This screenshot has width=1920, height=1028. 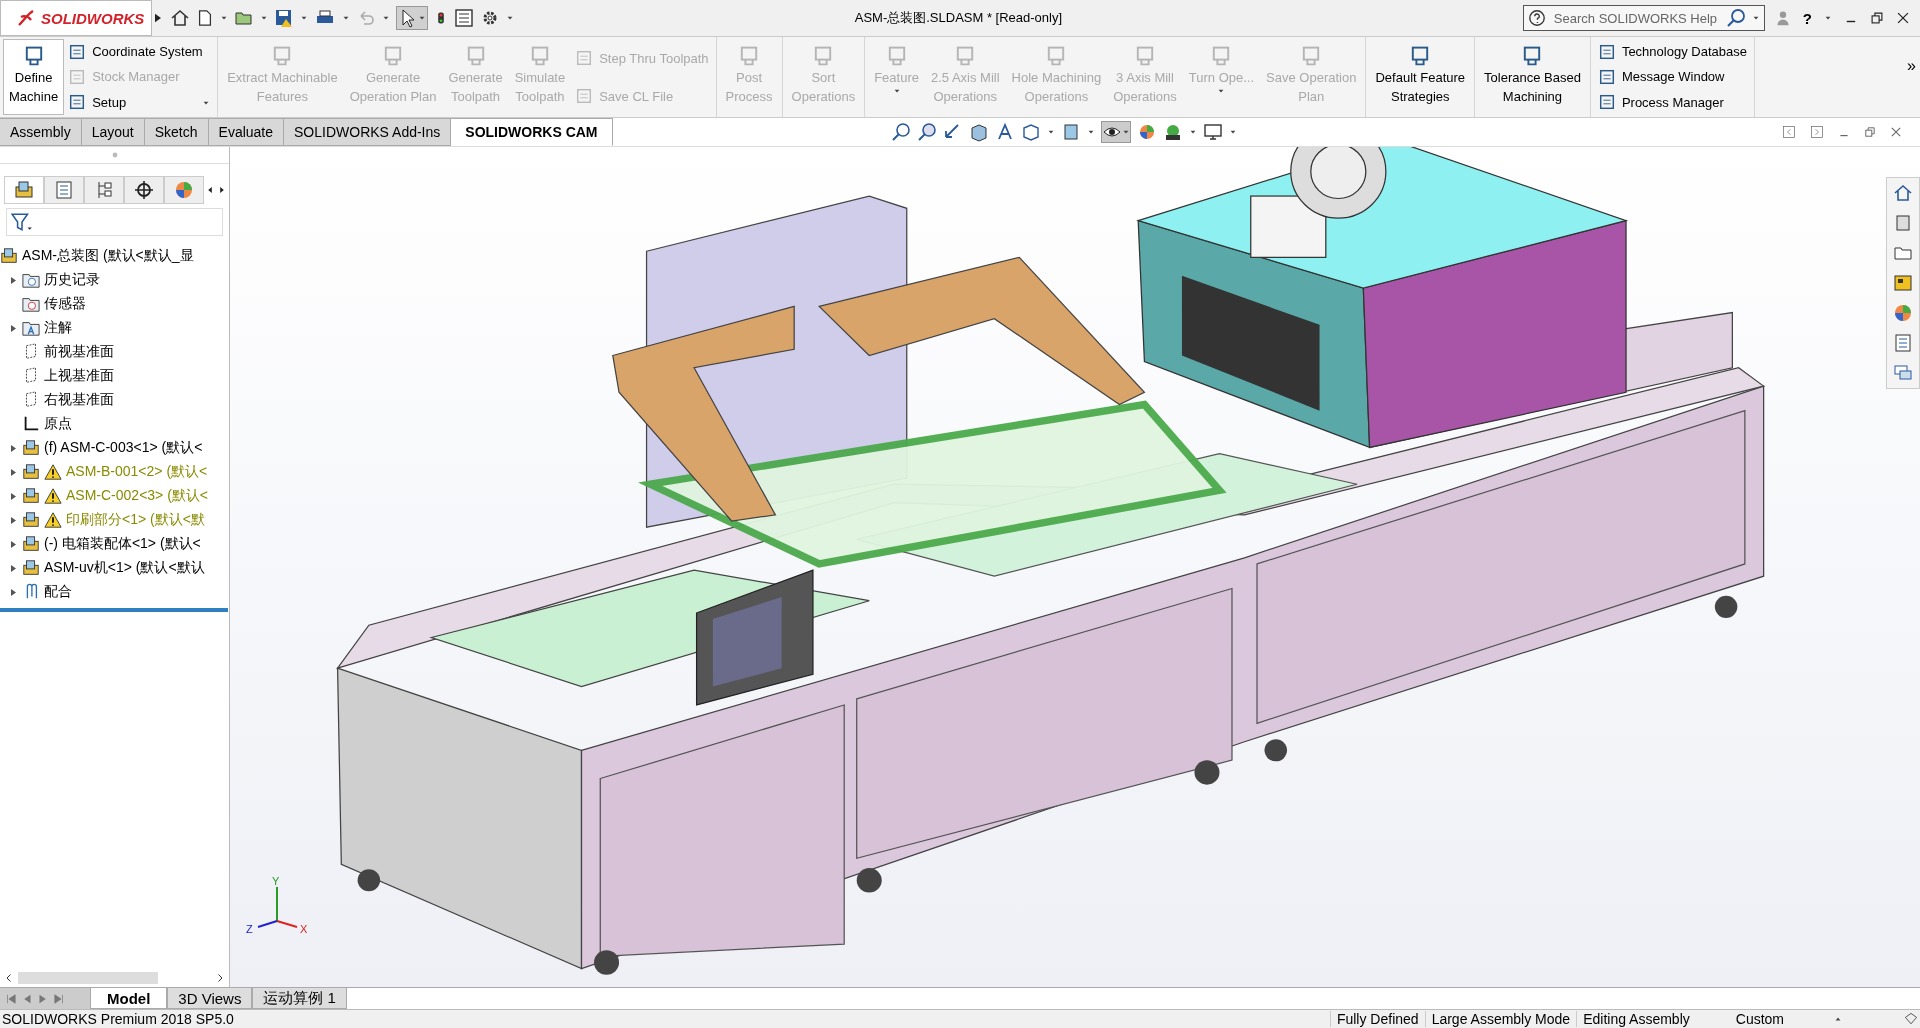 I want to click on ribbon-button: Default Feature Strategies, so click(x=1420, y=77).